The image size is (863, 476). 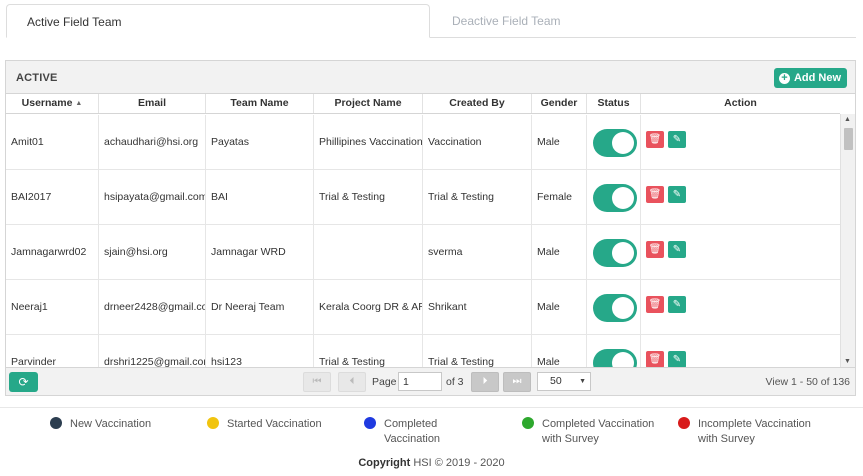 I want to click on legend-label: Completed Vaccination with Survey, so click(x=598, y=431).